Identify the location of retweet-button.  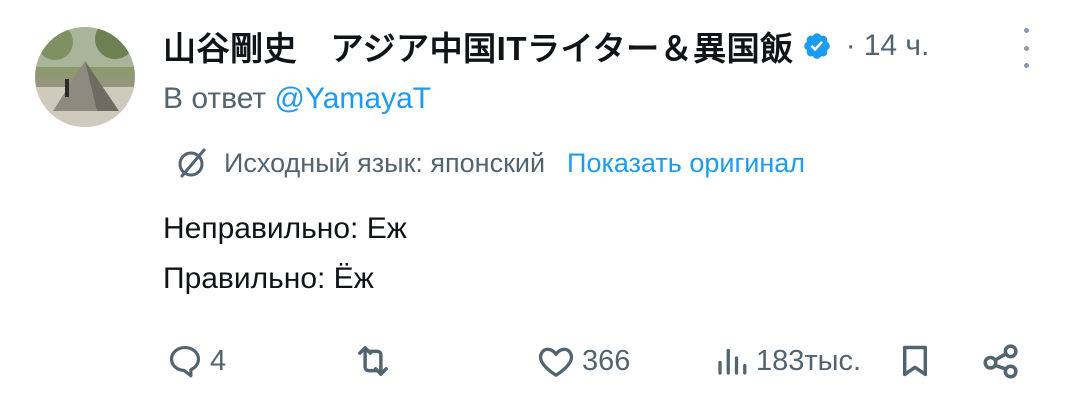
(376, 361).